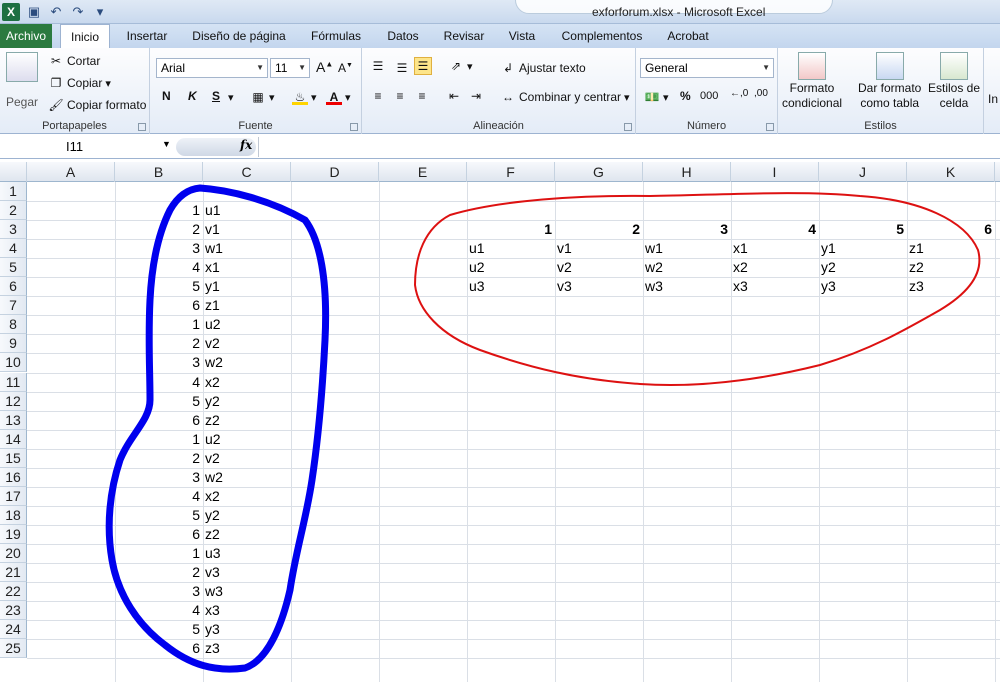 The image size is (1000, 682). I want to click on insert-function-icon: fx, so click(246, 145).